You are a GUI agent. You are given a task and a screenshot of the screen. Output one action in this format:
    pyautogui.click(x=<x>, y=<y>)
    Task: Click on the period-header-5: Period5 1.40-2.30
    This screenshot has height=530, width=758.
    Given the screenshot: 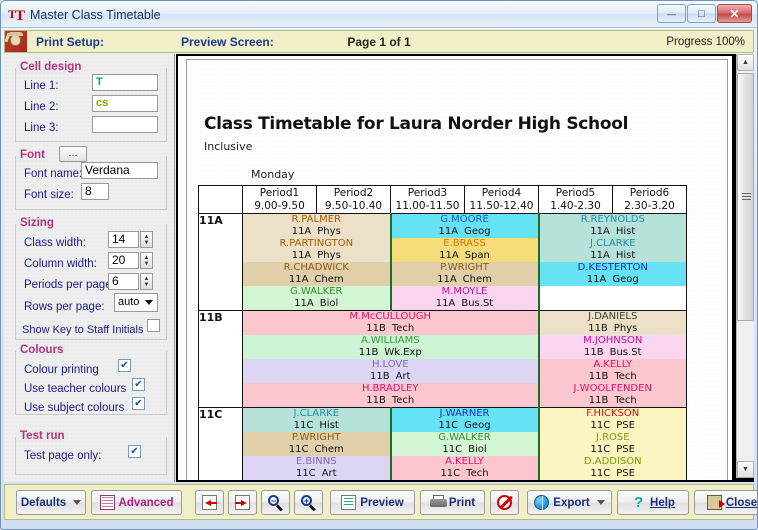 What is the action you would take?
    pyautogui.click(x=575, y=199)
    